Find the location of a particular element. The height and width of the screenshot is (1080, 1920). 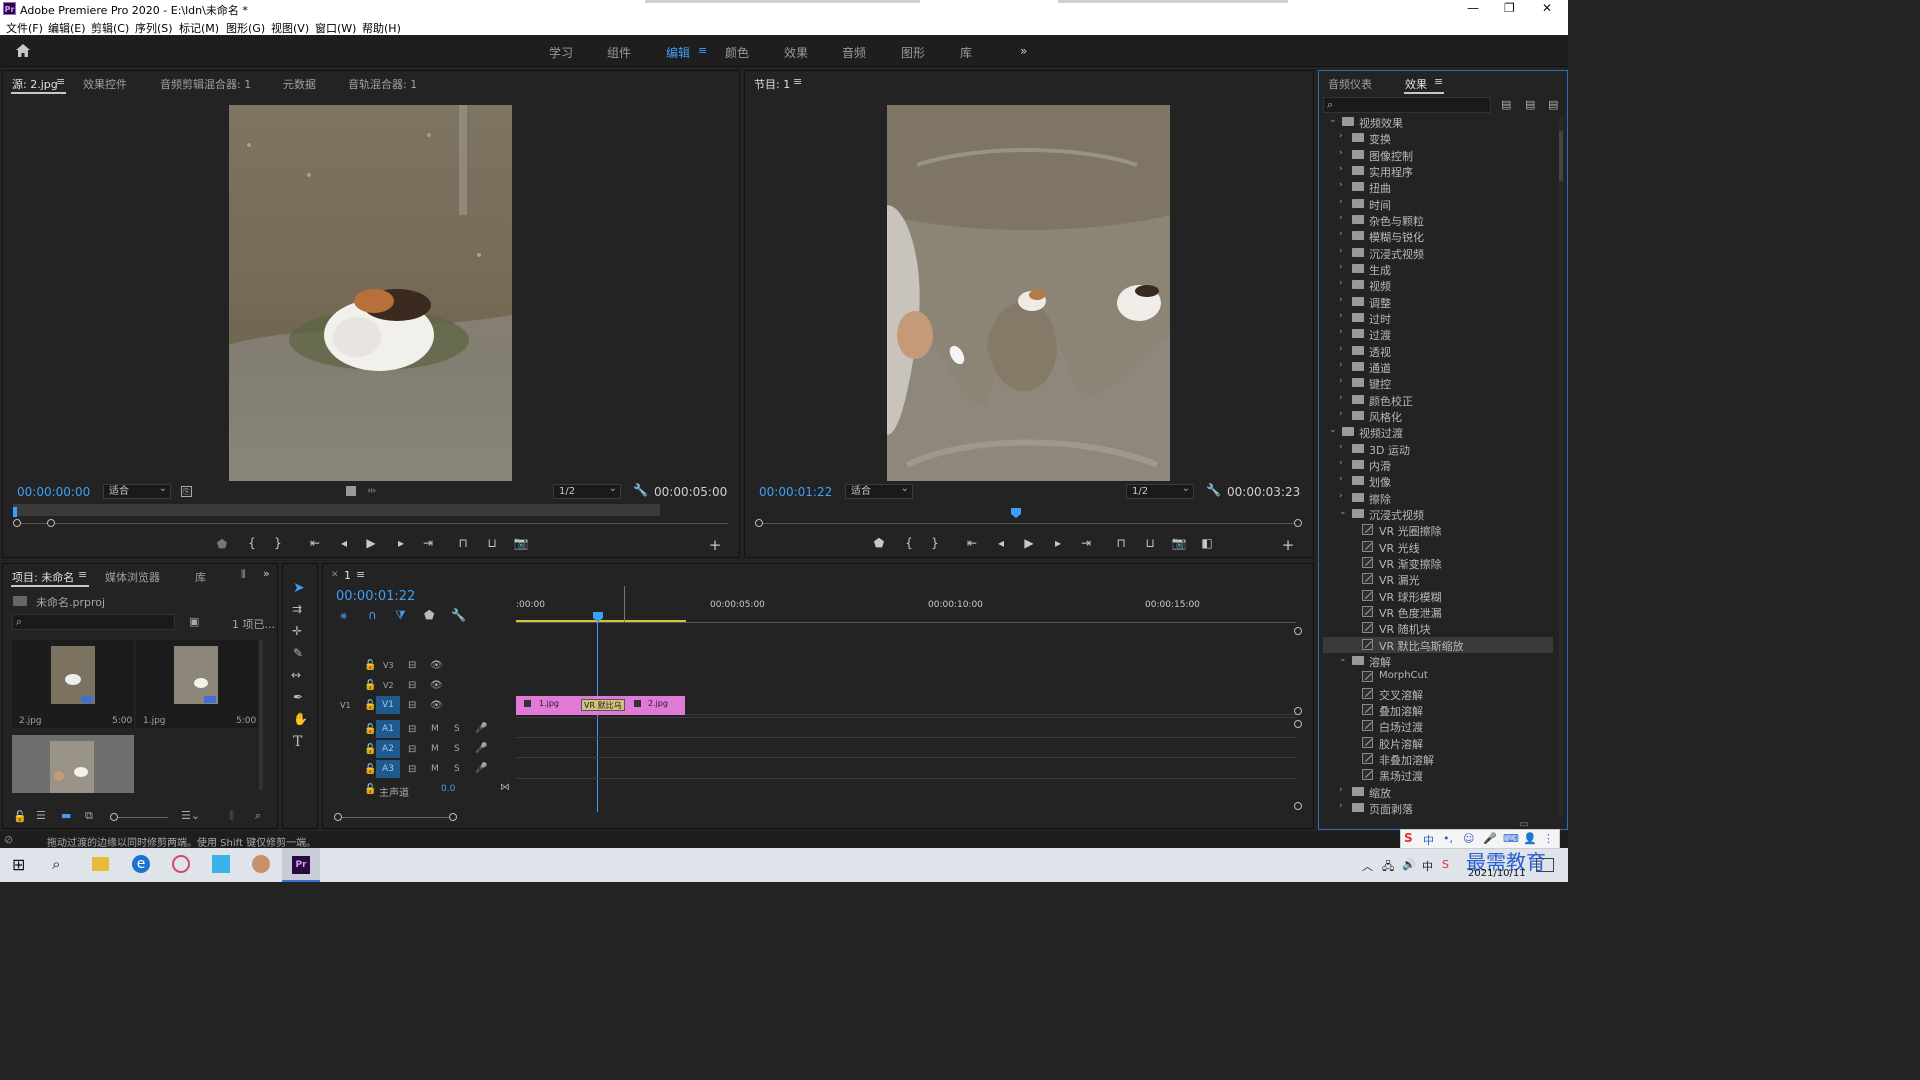

source-playhead is located at coordinates (15, 512).